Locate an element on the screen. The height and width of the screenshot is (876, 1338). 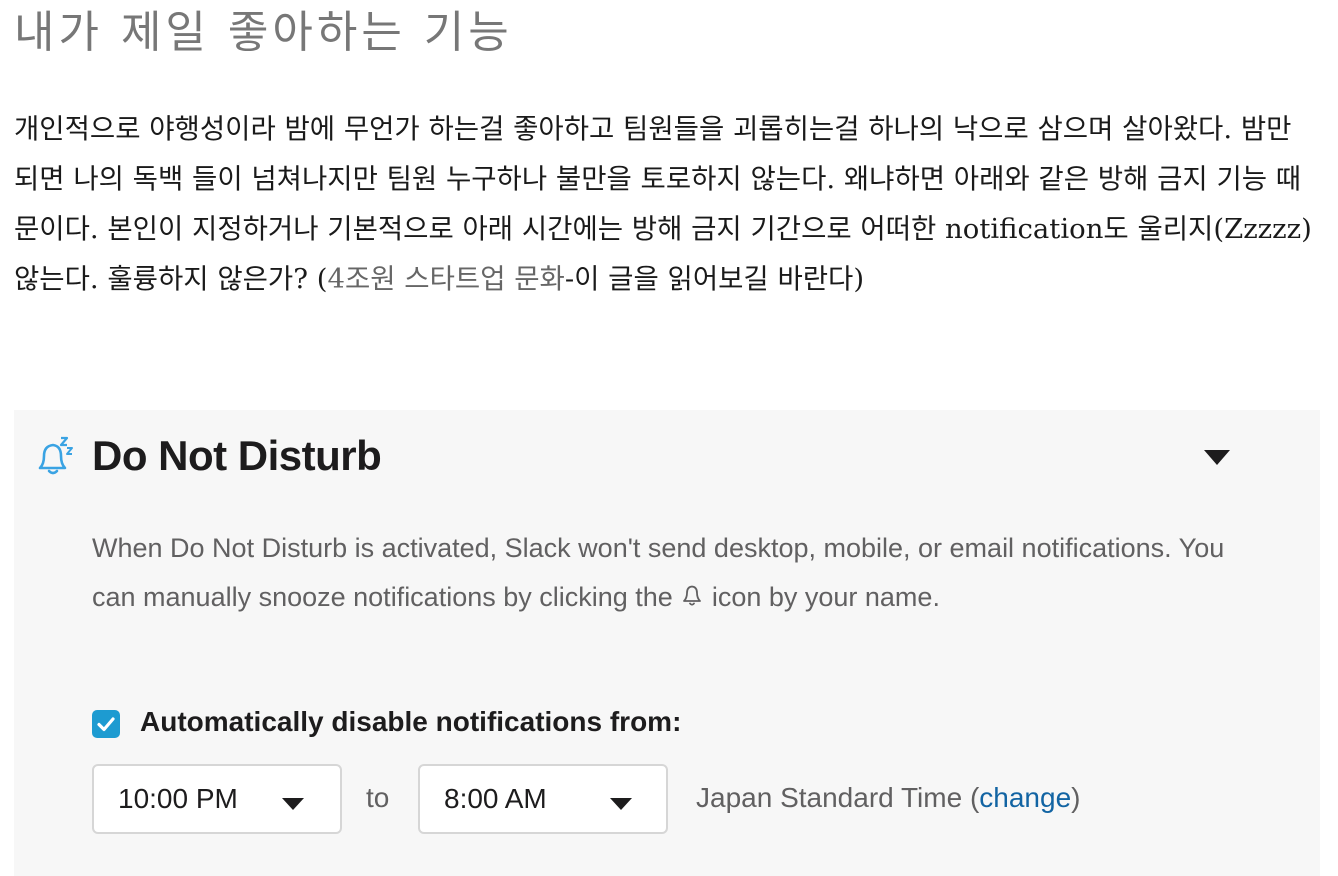
timezone-name: Japan Standard Time is located at coordinates (829, 797).